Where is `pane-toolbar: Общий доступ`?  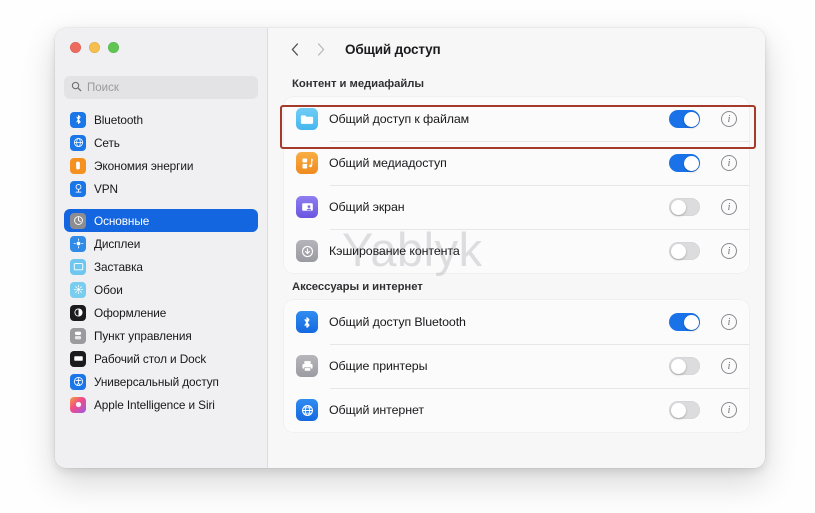 pane-toolbar: Общий доступ is located at coordinates (516, 49).